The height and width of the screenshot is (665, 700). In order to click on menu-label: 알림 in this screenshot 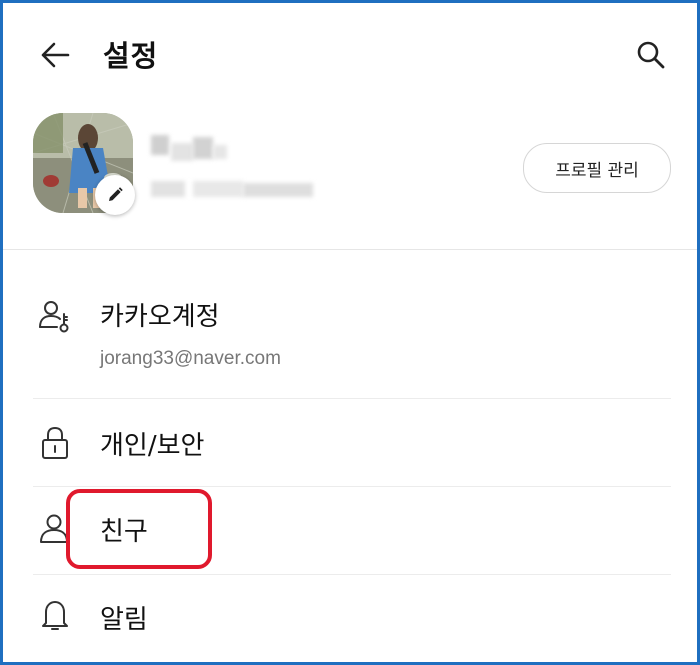, I will do `click(124, 620)`.